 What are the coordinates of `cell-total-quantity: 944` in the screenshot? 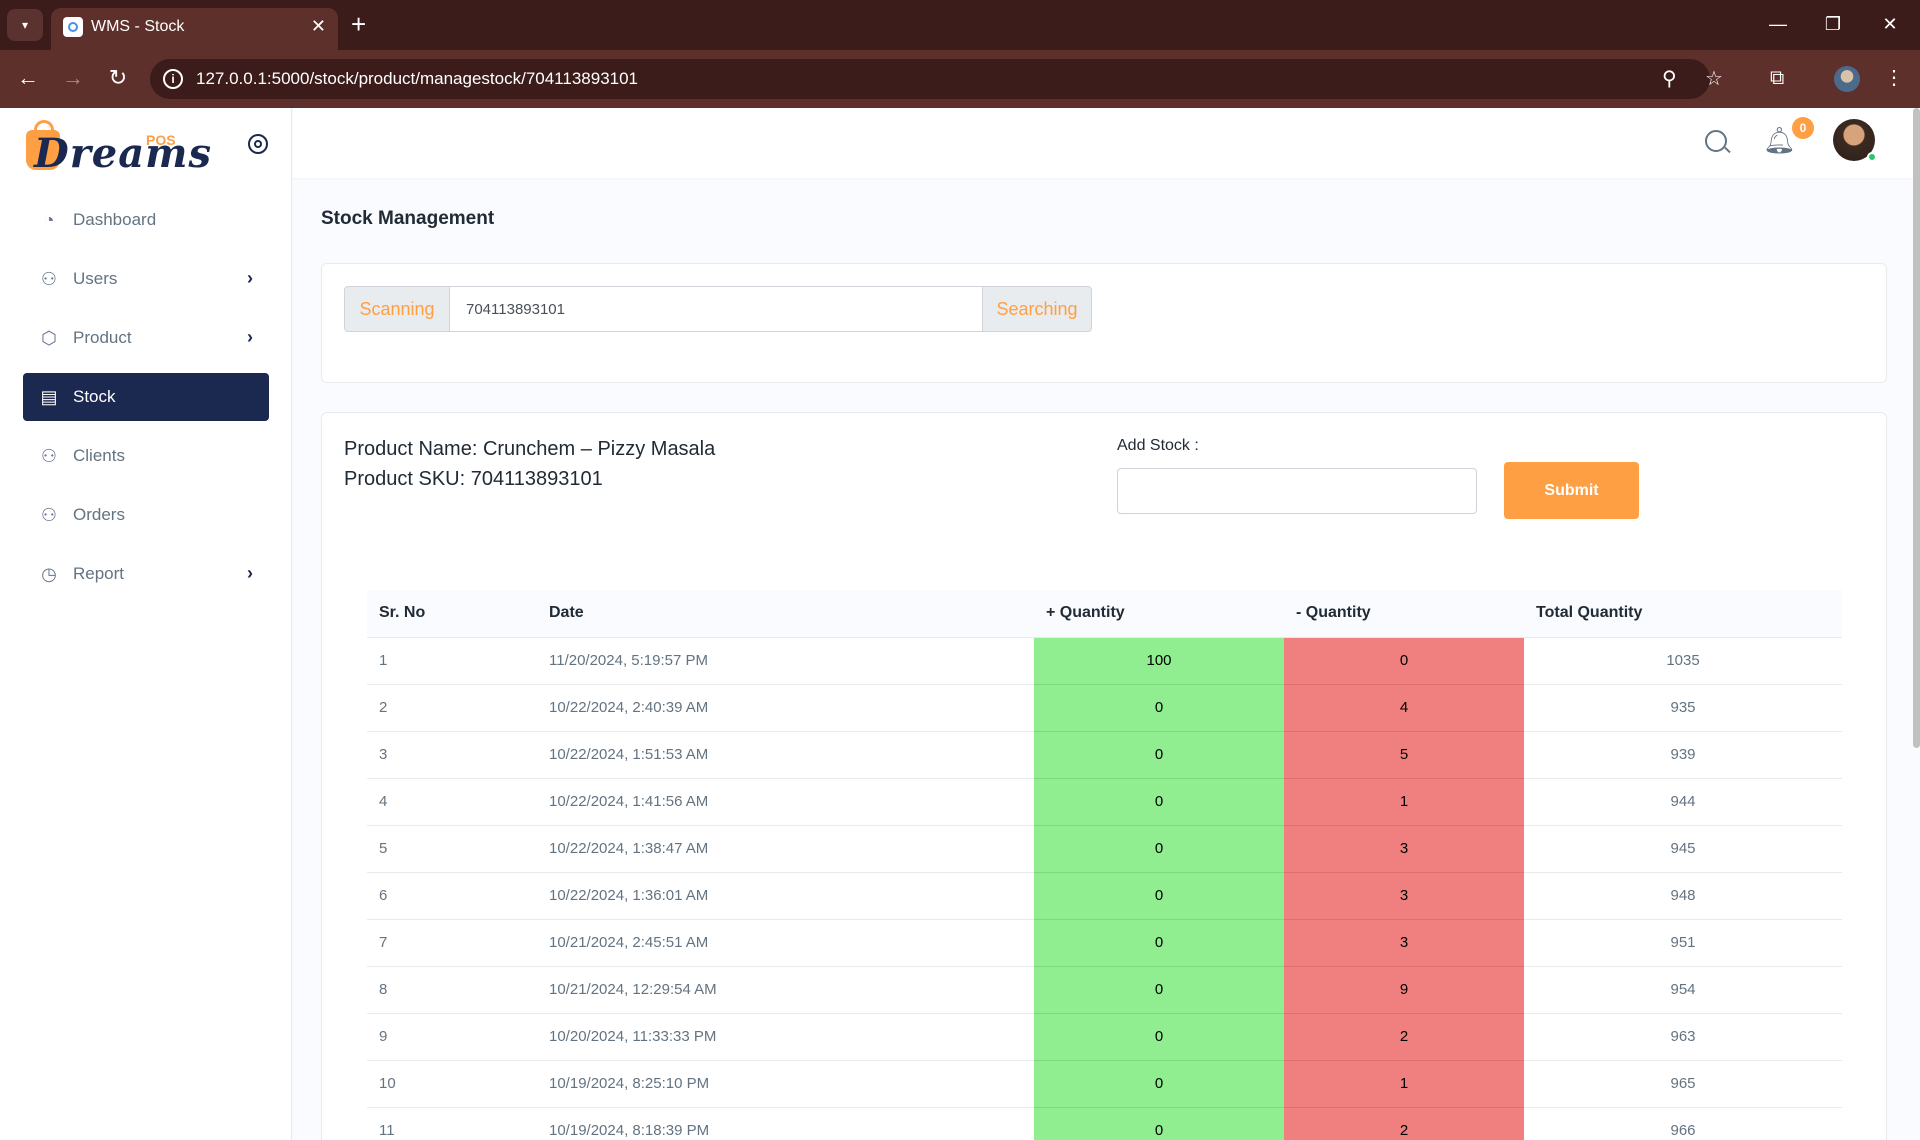 It's located at (1683, 802).